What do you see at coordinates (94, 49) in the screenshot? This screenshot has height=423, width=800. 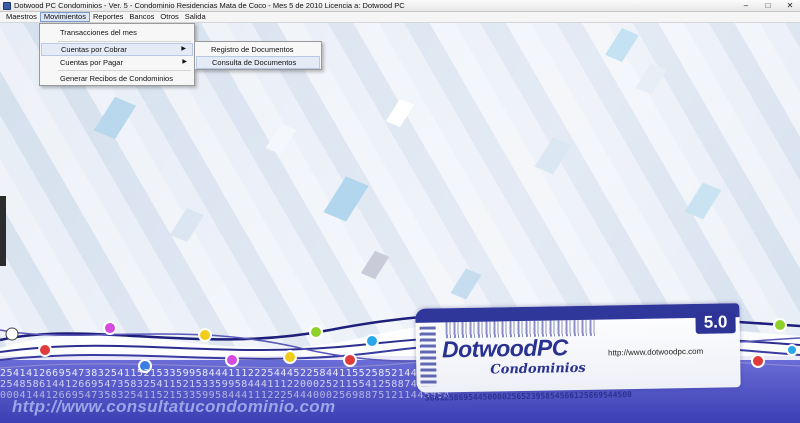 I see `menu-item-label: Cuentas por Cobrar` at bounding box center [94, 49].